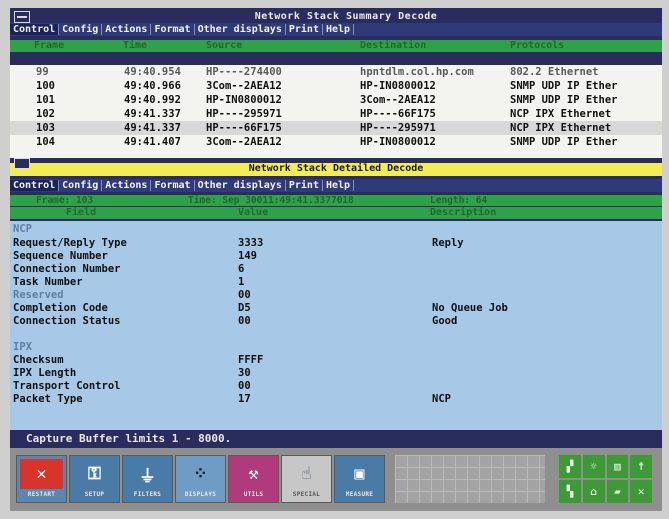  I want to click on col-frame-header: Frame, so click(49, 45).